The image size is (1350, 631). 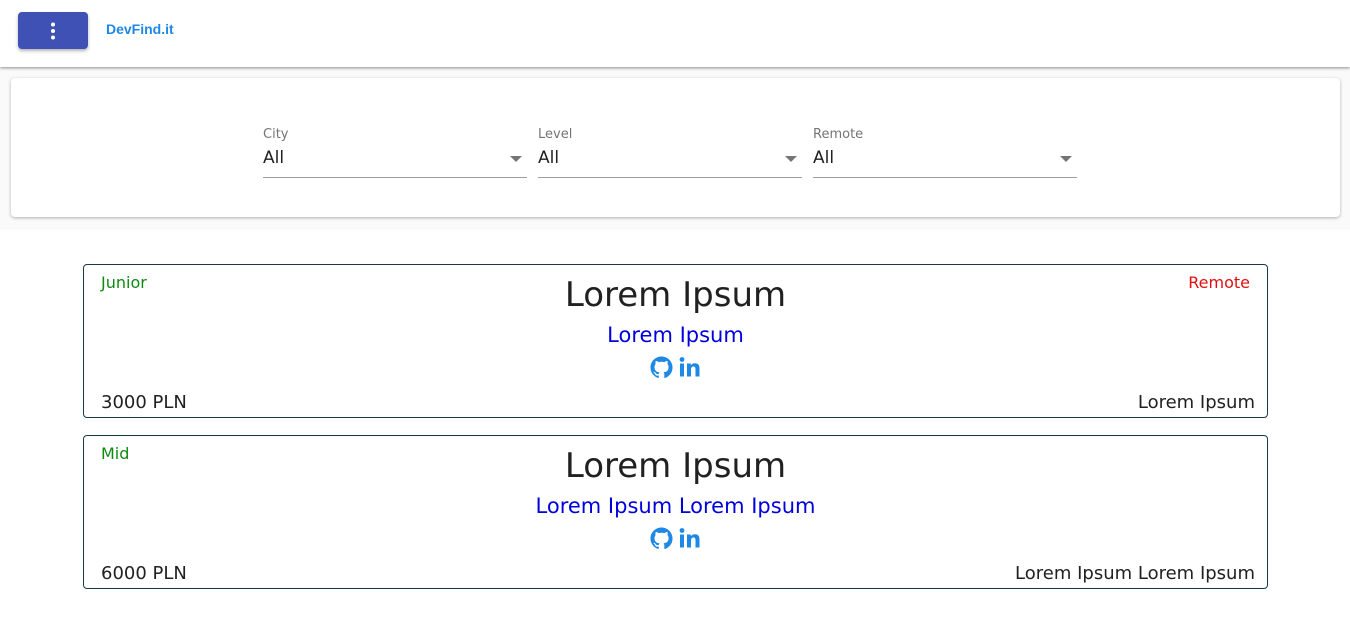 What do you see at coordinates (945, 152) in the screenshot?
I see `remote-select: Remote All` at bounding box center [945, 152].